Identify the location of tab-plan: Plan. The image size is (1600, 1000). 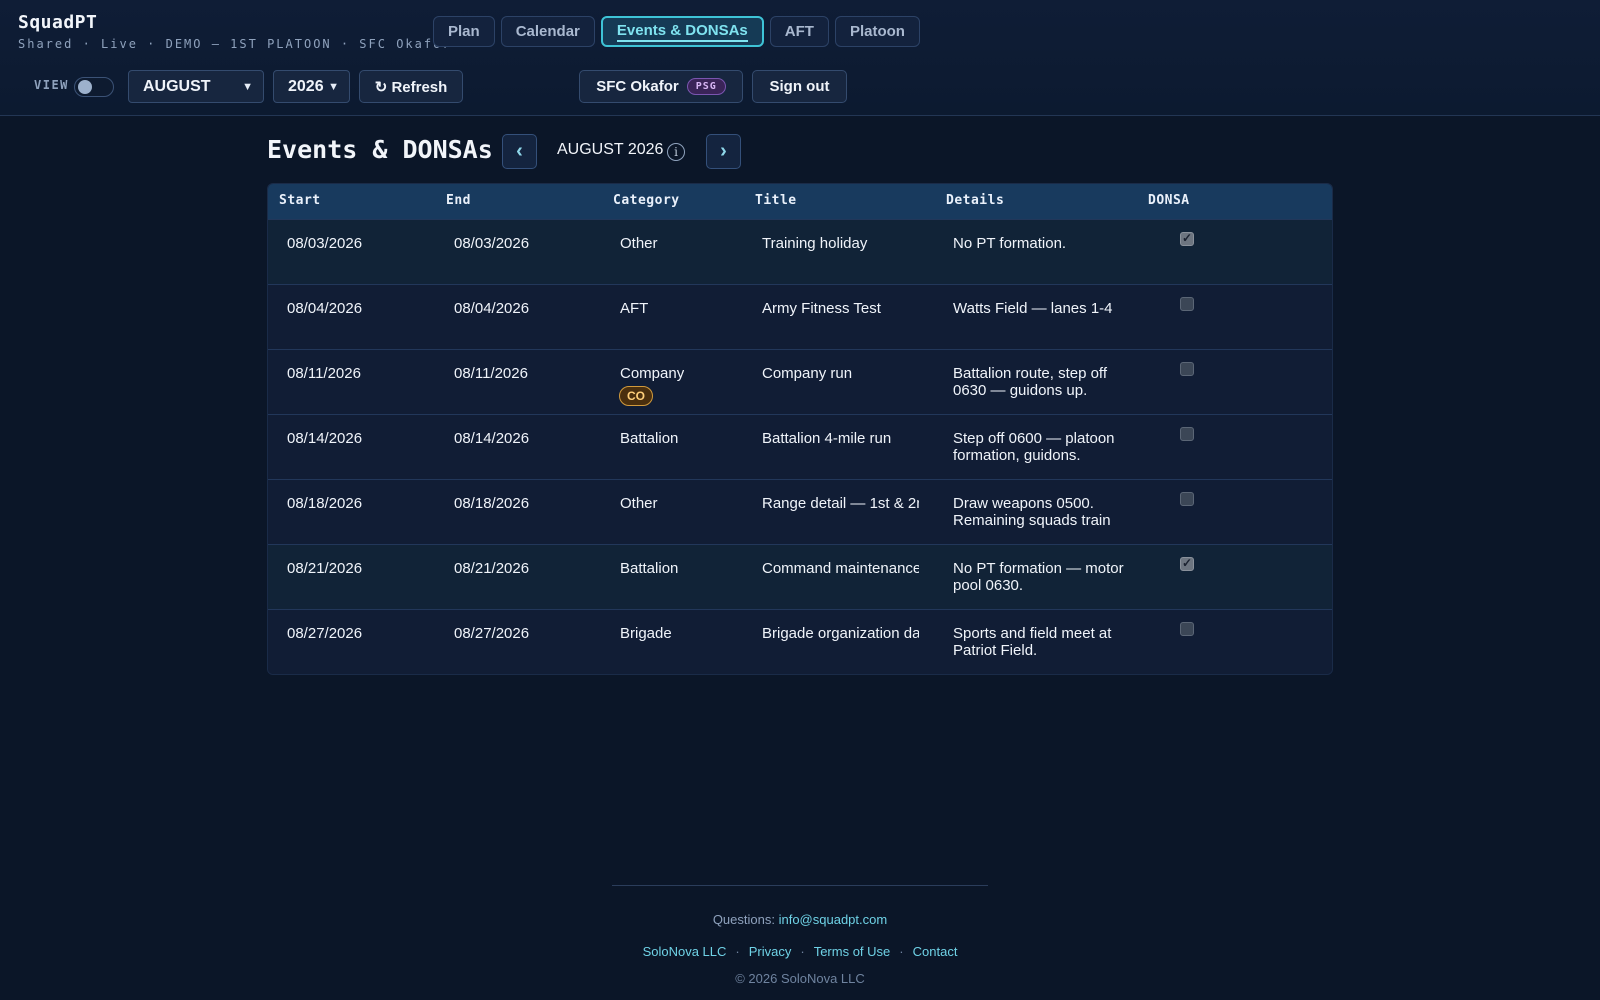
(464, 31).